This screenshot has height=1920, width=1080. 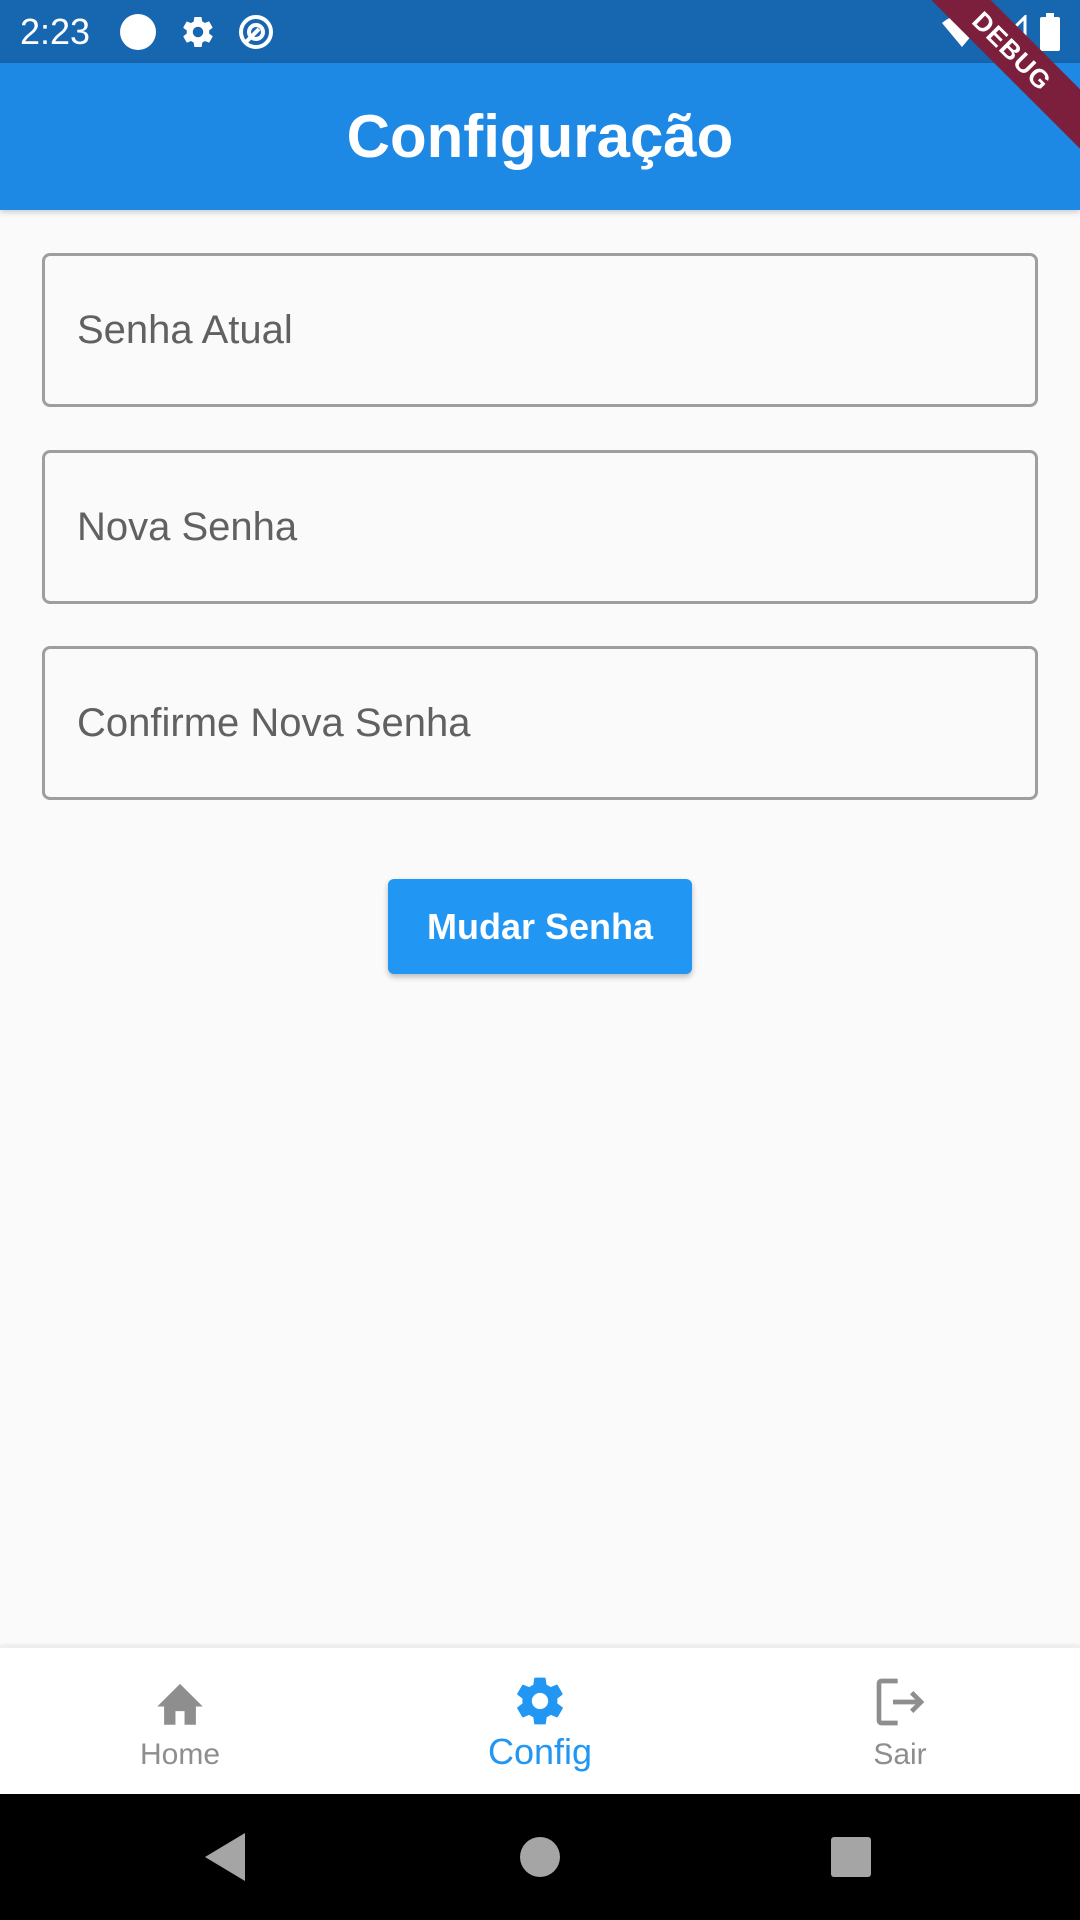 I want to click on nav-label-config: Config, so click(x=540, y=1751).